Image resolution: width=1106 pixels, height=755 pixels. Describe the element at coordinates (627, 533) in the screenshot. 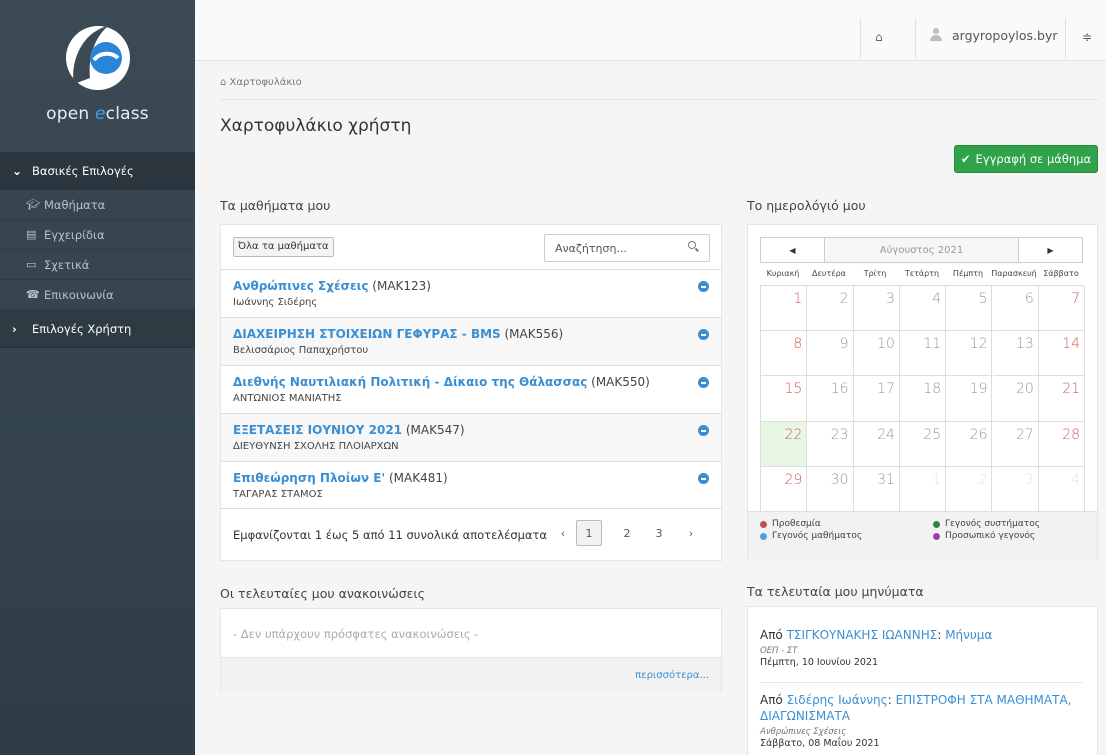

I see `pagination-page-2: 2` at that location.